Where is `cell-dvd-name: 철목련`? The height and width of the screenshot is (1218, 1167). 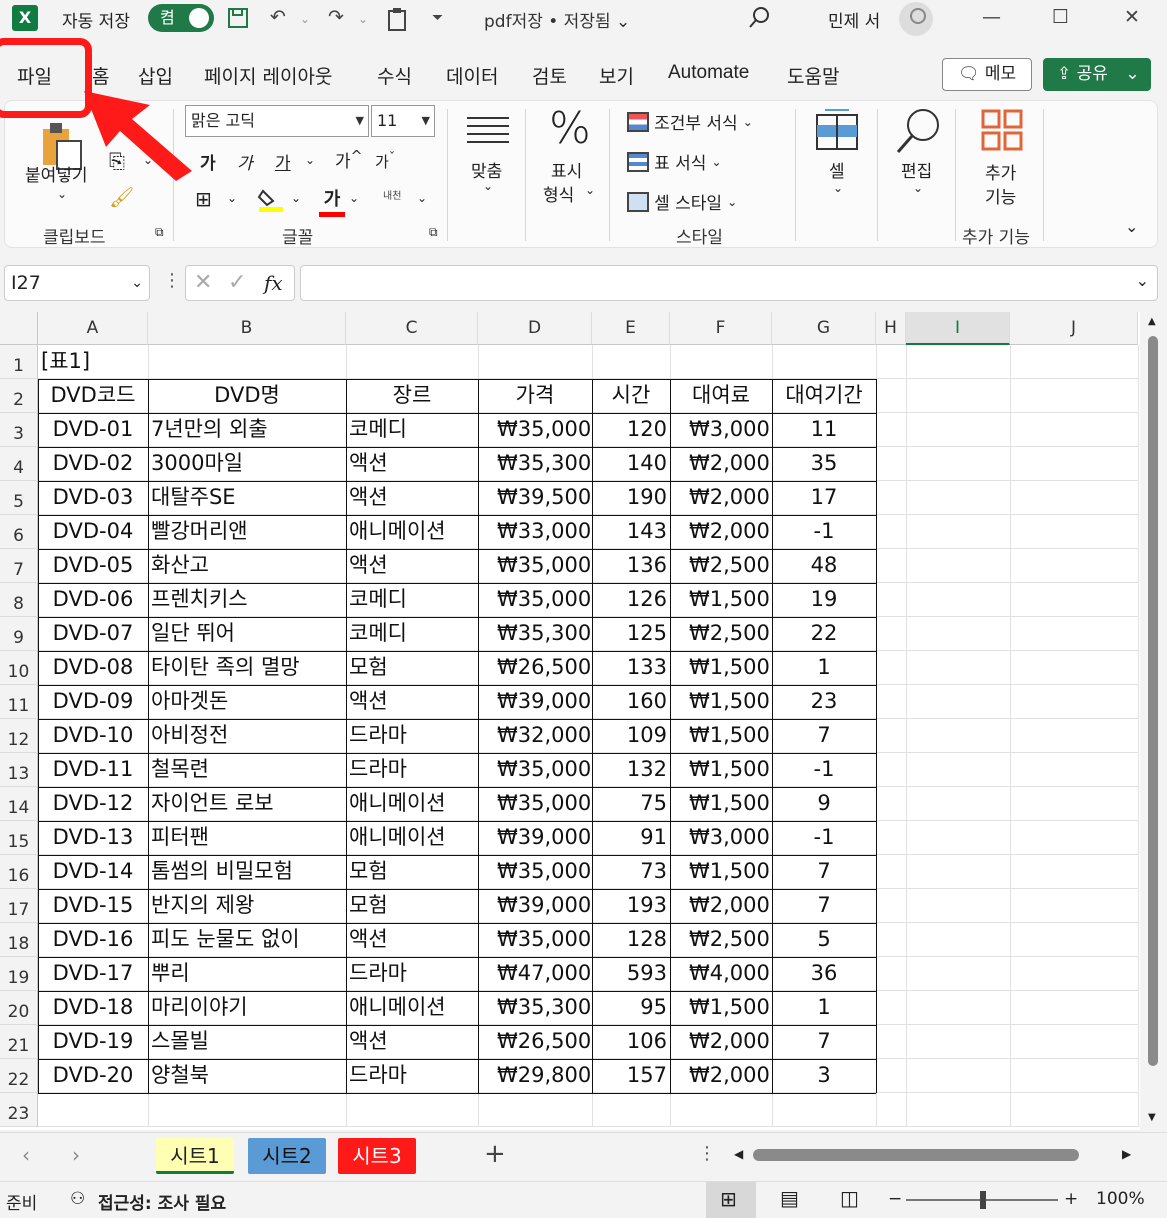 cell-dvd-name: 철목련 is located at coordinates (247, 770).